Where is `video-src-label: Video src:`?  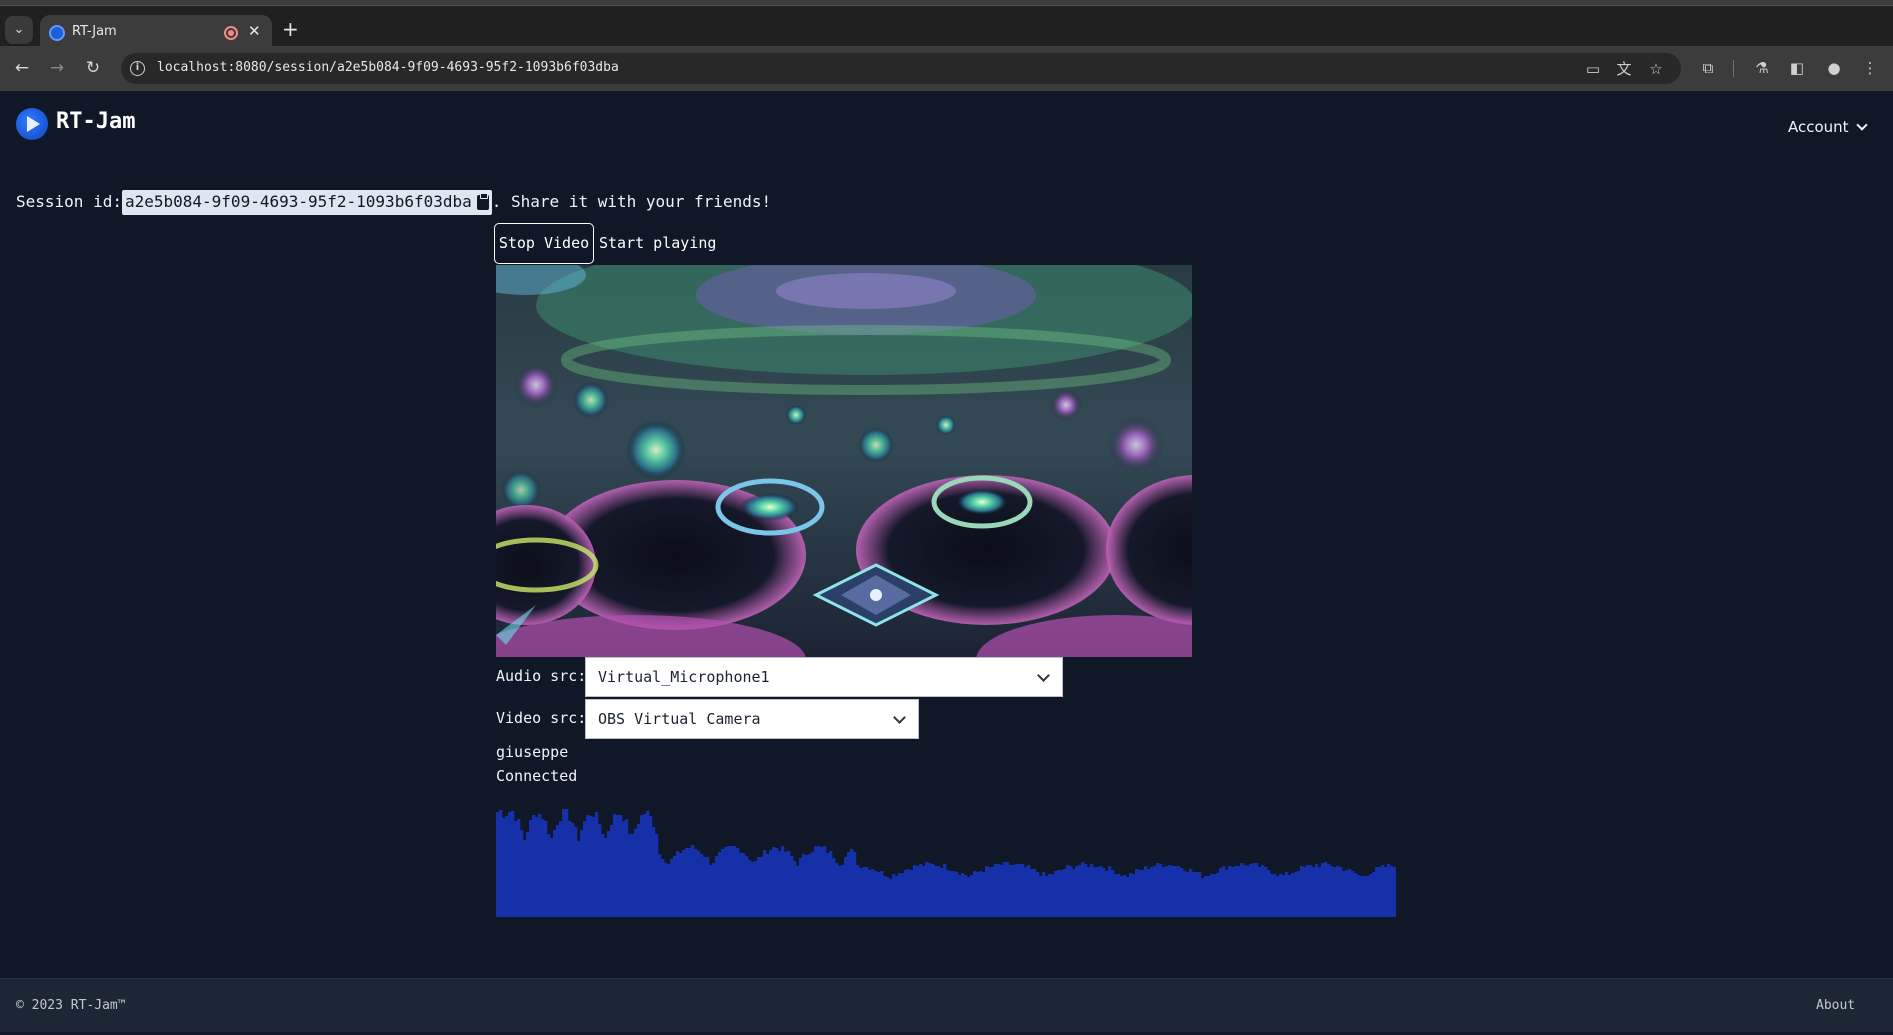 video-src-label: Video src: is located at coordinates (541, 718).